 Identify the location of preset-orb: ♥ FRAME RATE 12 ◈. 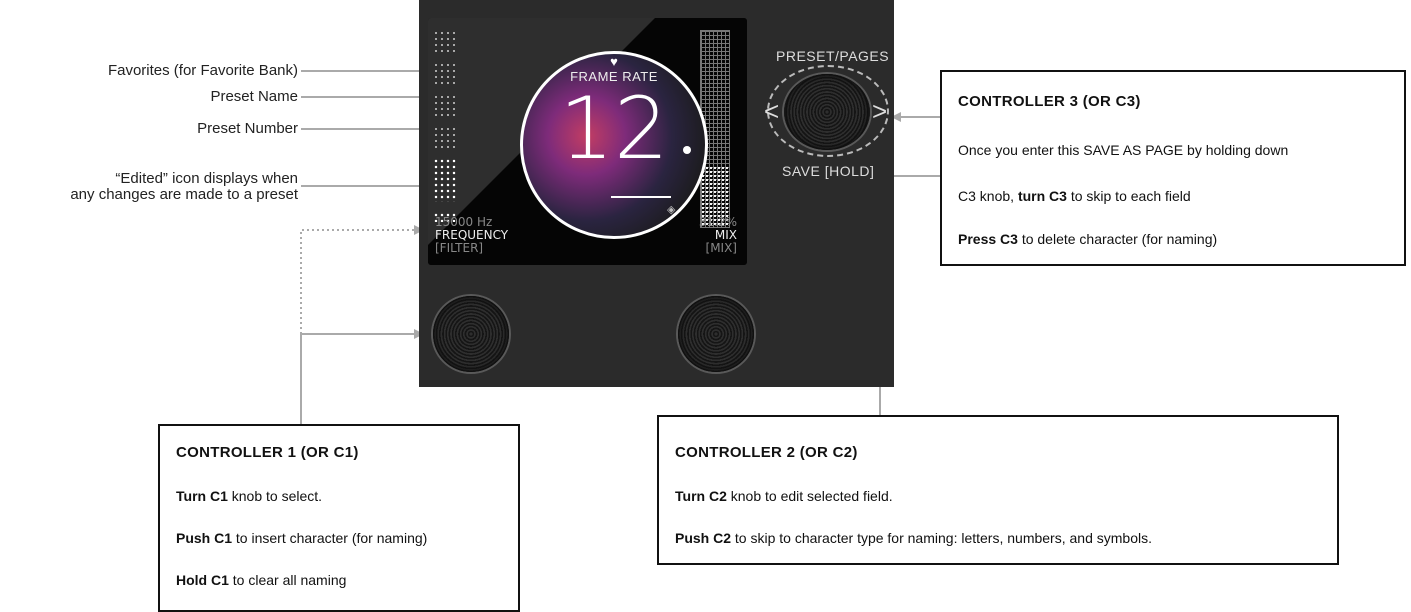
(614, 145).